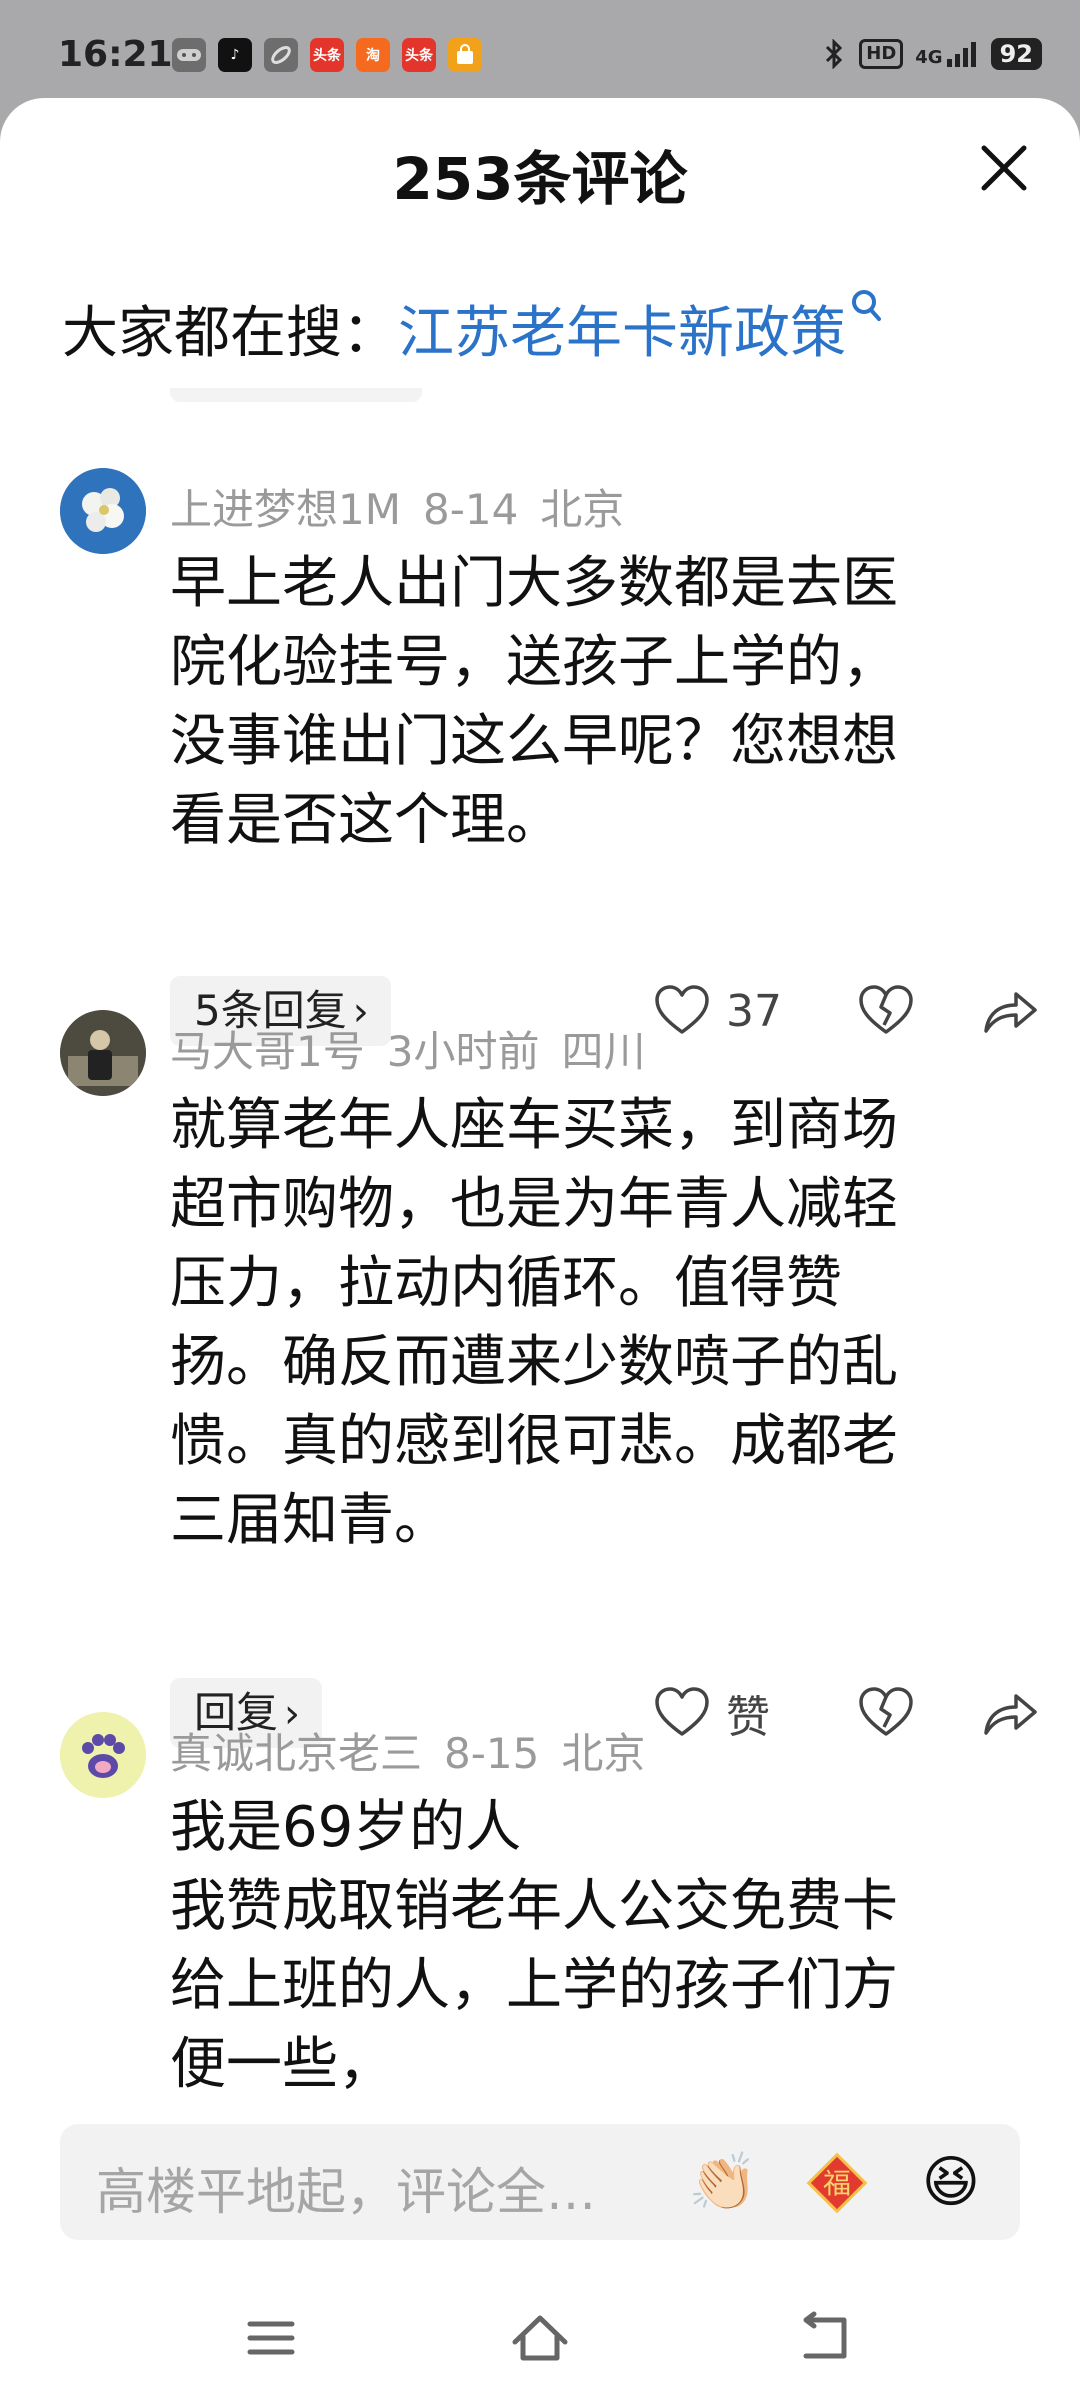 The height and width of the screenshot is (2400, 1080). Describe the element at coordinates (534, 1362) in the screenshot. I see `comment-line: 扬。确反而遭来少数喷子的乱` at that location.